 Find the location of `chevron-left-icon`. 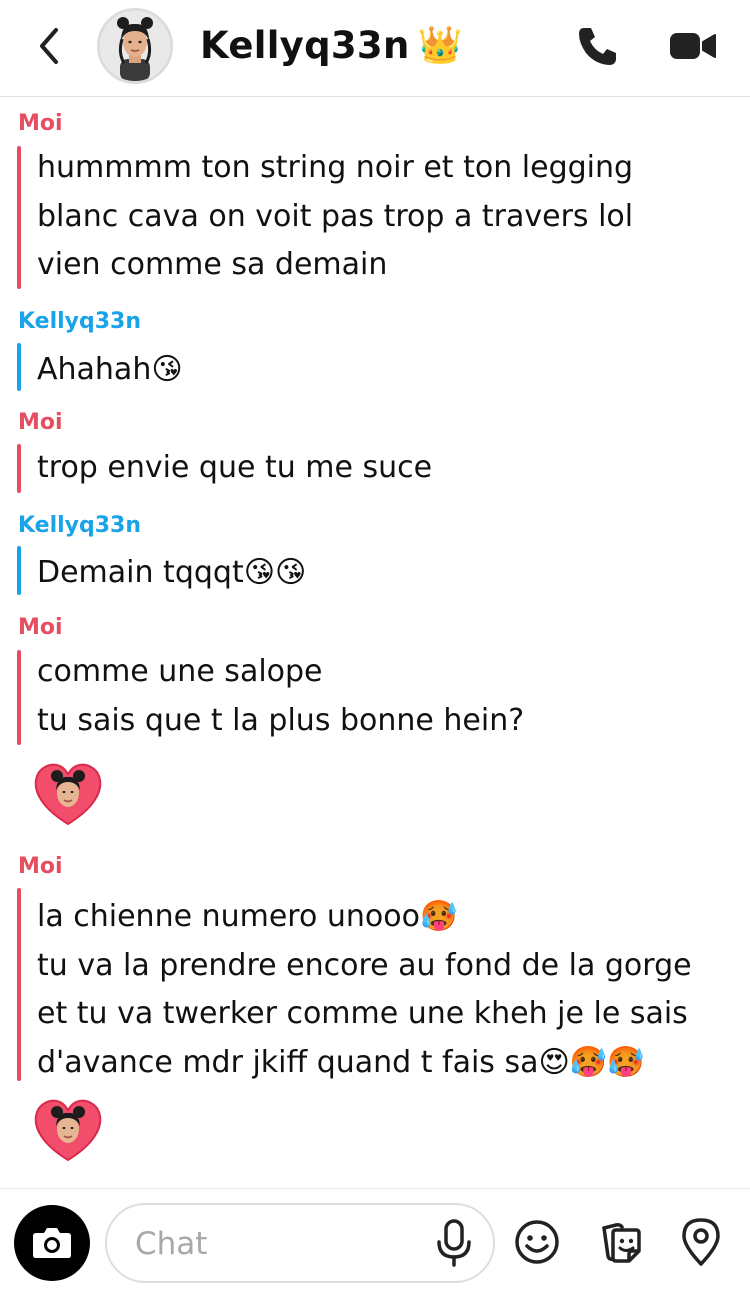

chevron-left-icon is located at coordinates (50, 46).